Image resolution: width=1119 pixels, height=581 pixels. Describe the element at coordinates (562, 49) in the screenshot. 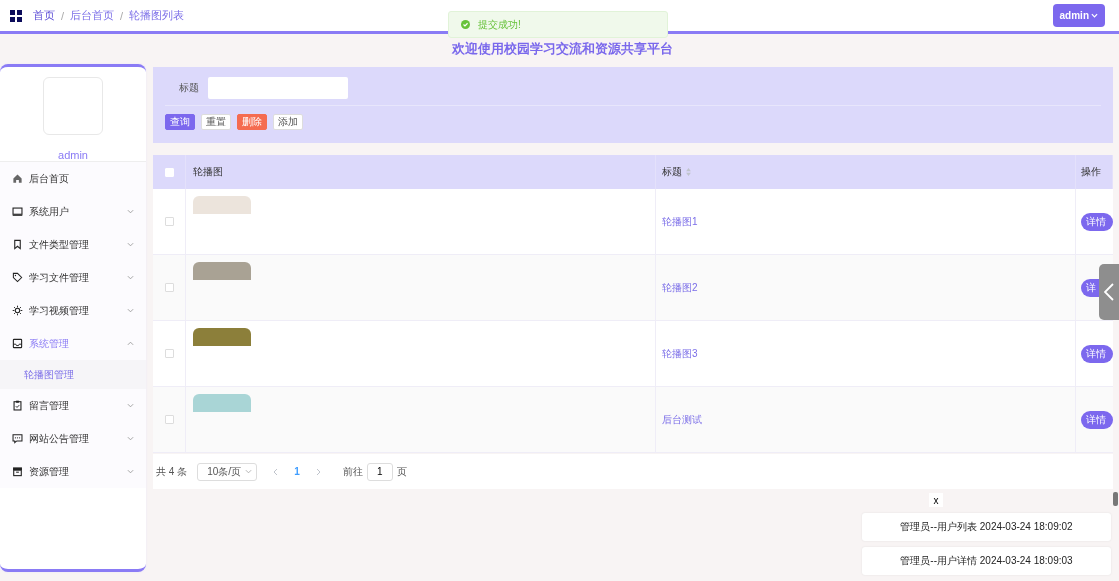

I see `site-title: 欢迎使用校园学习交流和资源共享平台` at that location.